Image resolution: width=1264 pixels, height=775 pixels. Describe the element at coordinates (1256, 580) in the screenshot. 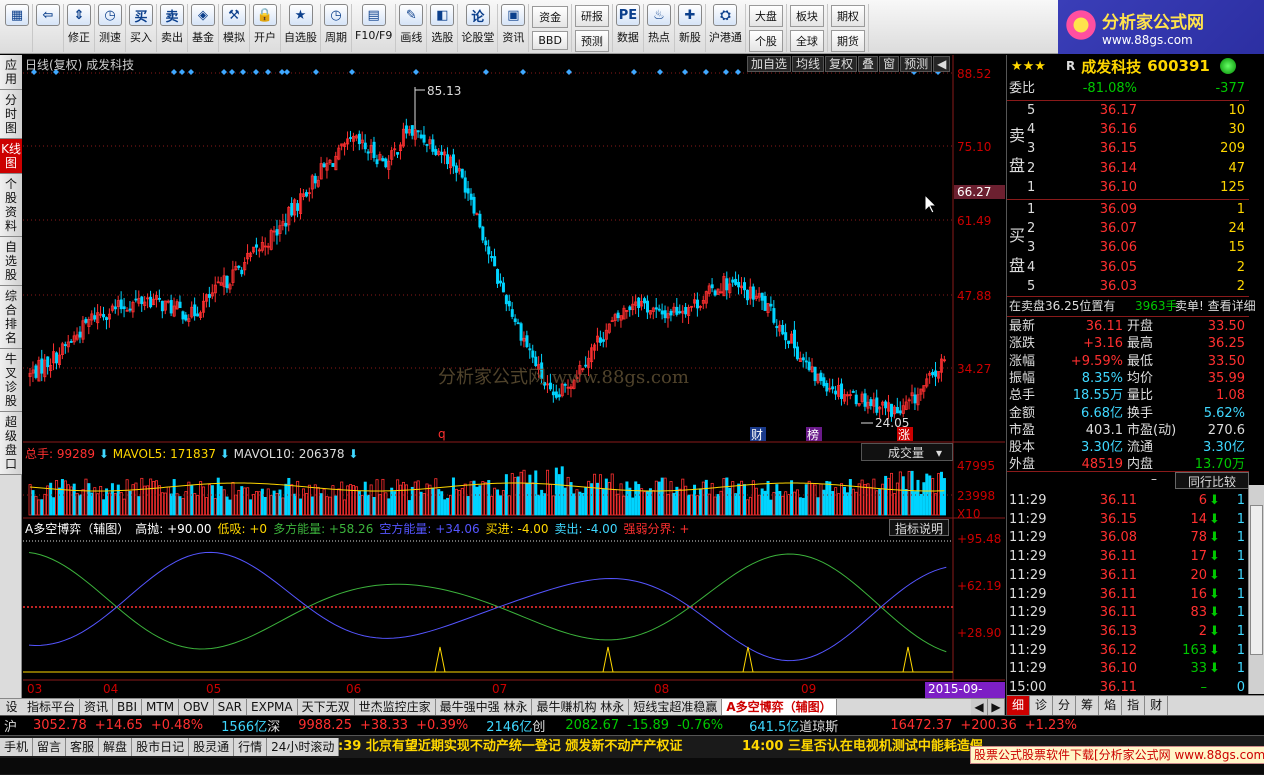

I see `scroll-thumb` at that location.